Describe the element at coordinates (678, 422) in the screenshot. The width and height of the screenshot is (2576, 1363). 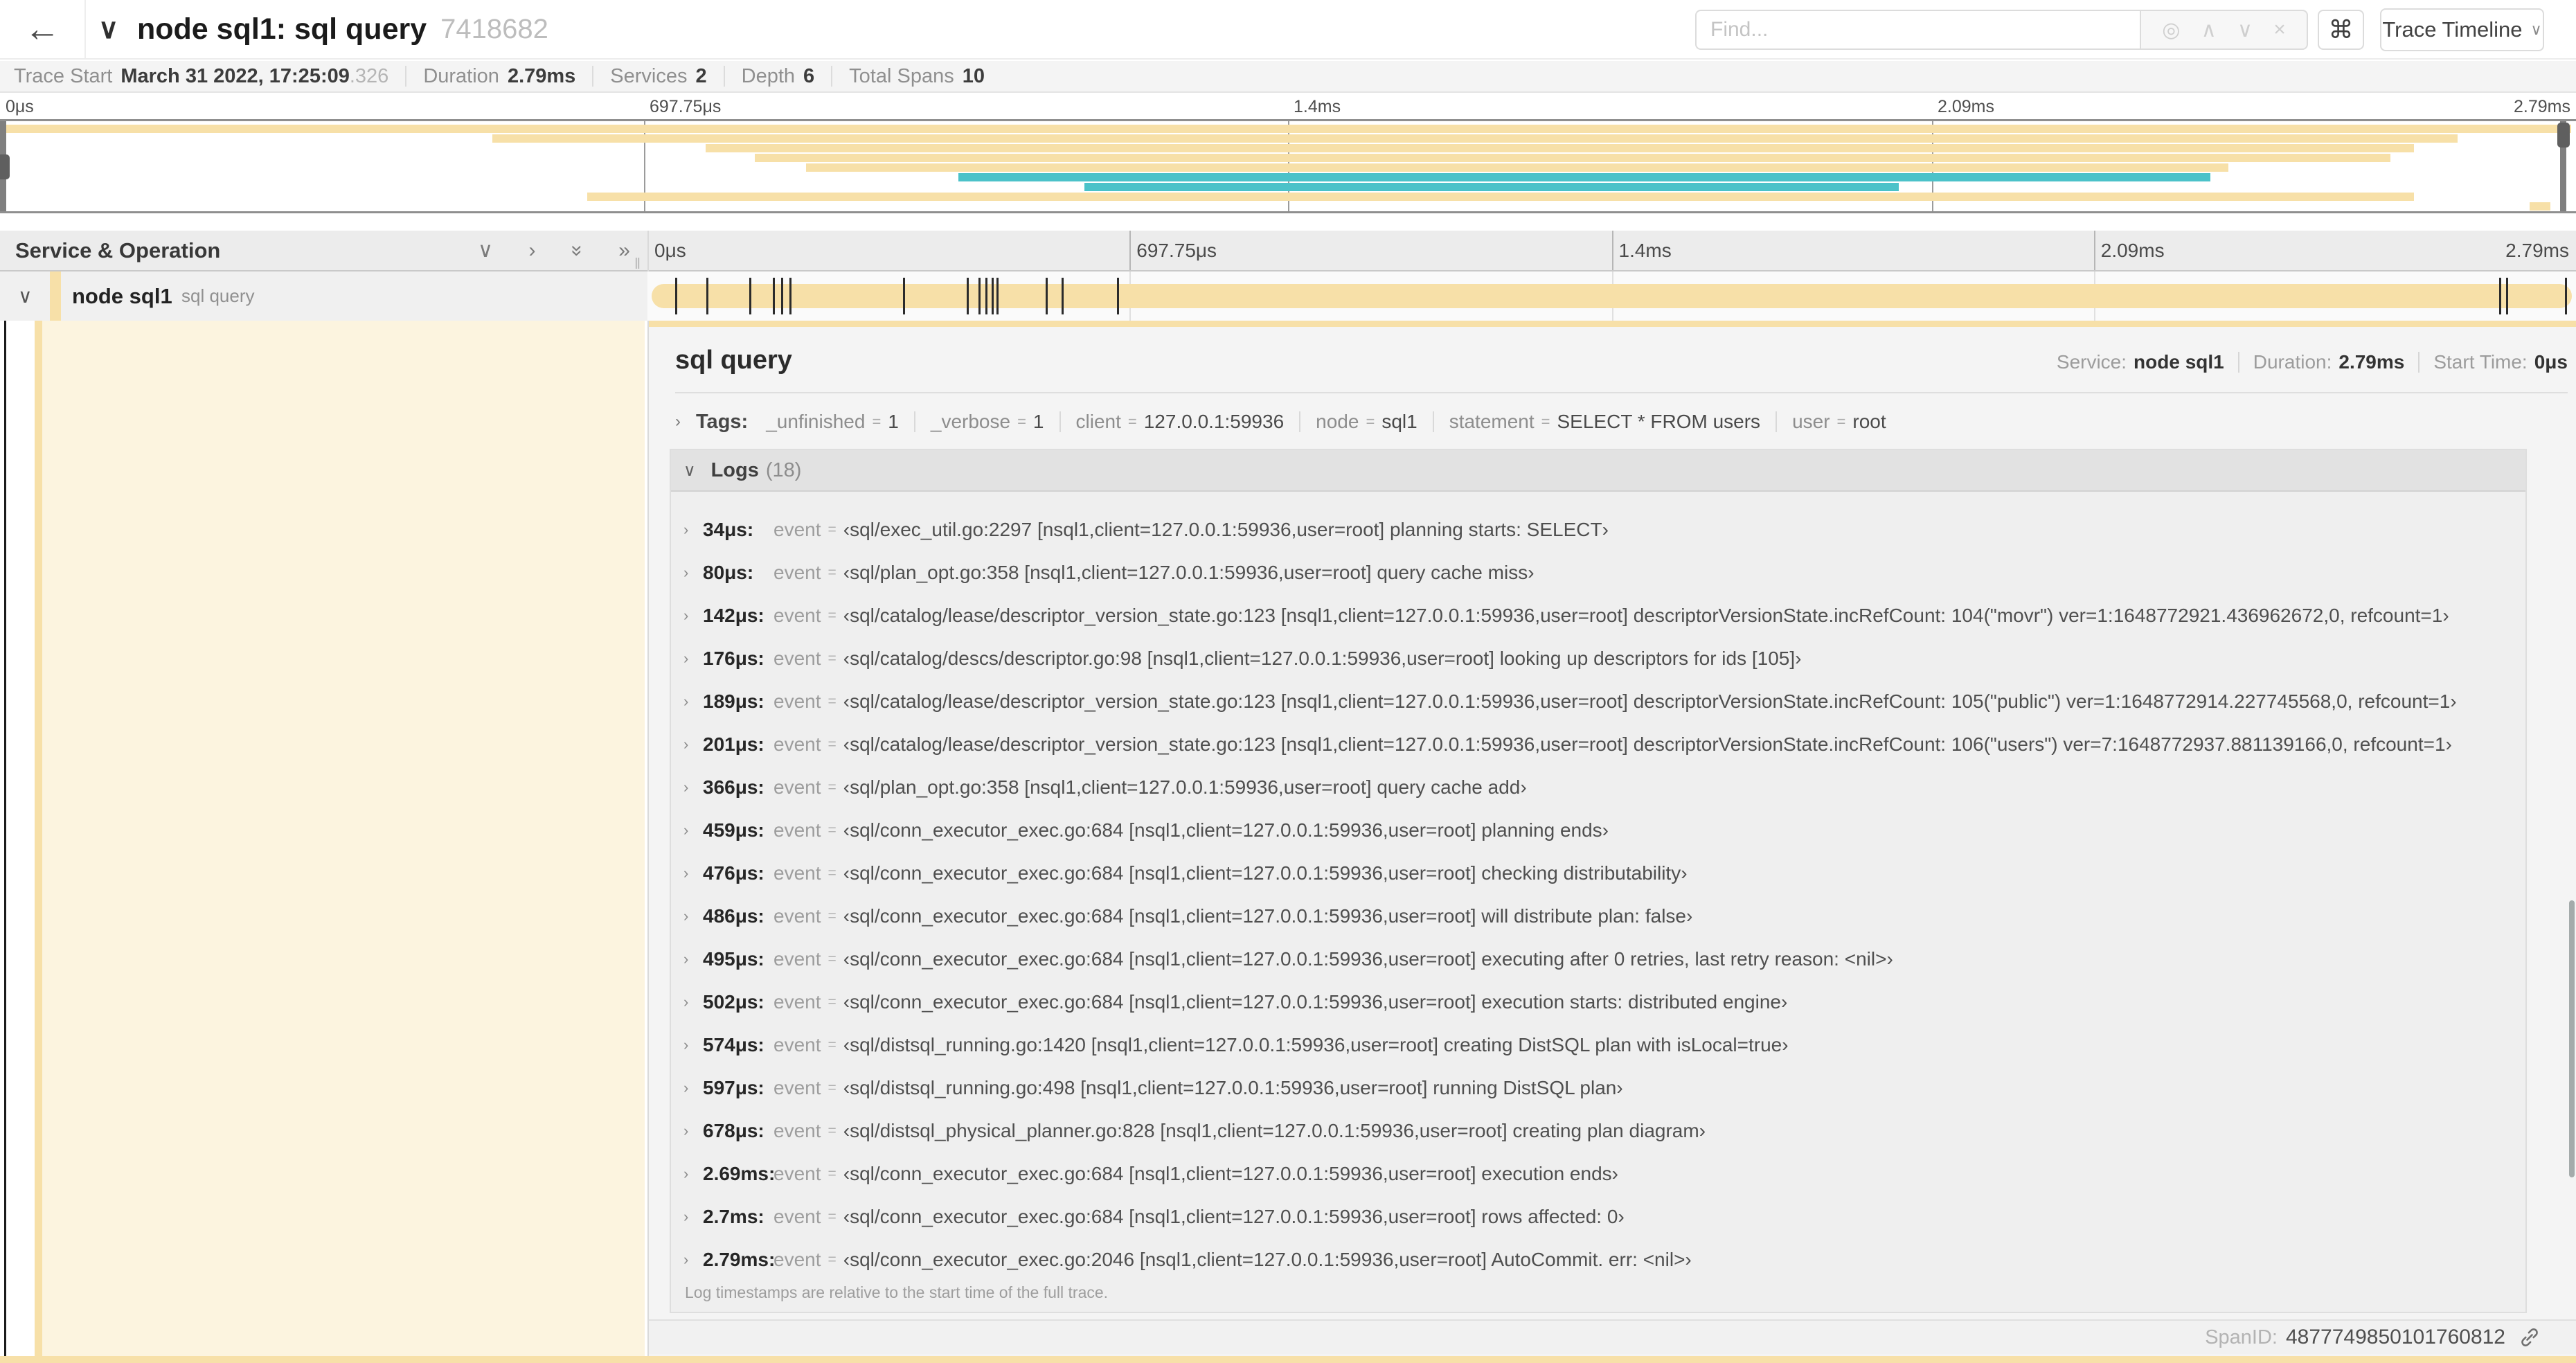
I see `tags-expand-chevron-icon: ›` at that location.